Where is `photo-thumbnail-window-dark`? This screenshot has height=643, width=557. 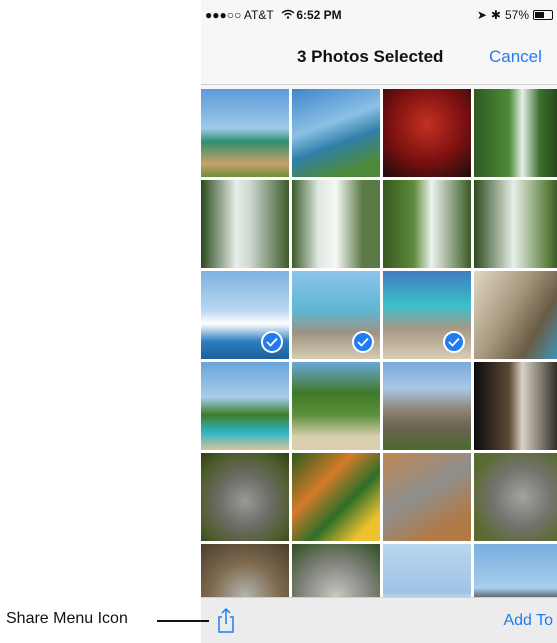
photo-thumbnail-window-dark is located at coordinates (515, 406).